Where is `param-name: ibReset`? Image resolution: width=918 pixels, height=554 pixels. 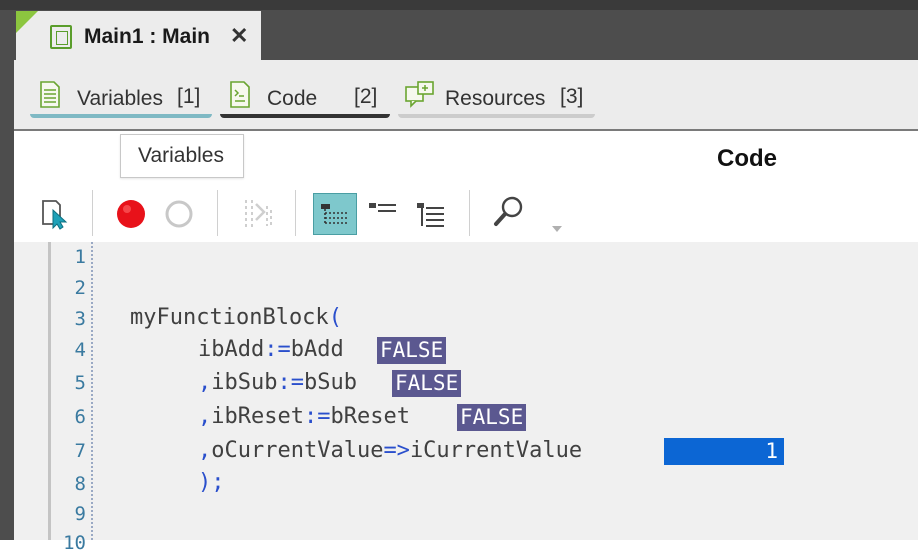
param-name: ibReset is located at coordinates (257, 416).